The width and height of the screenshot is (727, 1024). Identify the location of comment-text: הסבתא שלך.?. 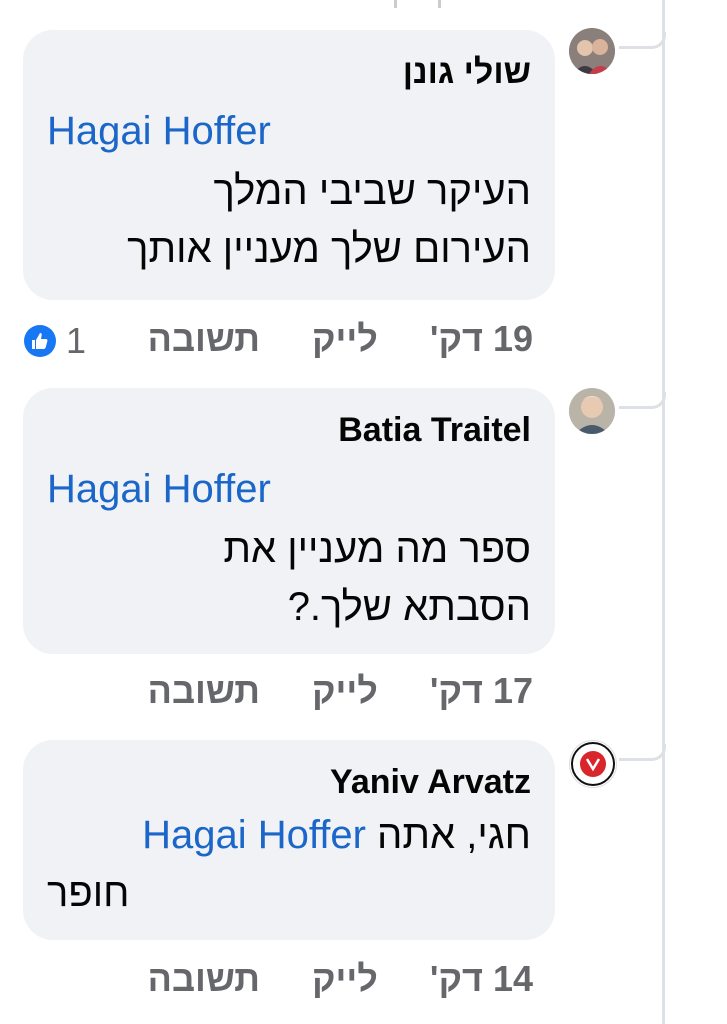
(409, 607).